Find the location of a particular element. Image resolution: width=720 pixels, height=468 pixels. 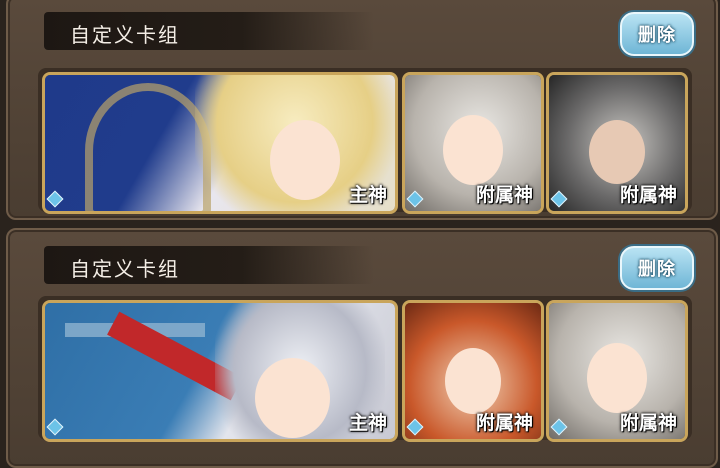

emblem-icon is located at coordinates (148, 147).